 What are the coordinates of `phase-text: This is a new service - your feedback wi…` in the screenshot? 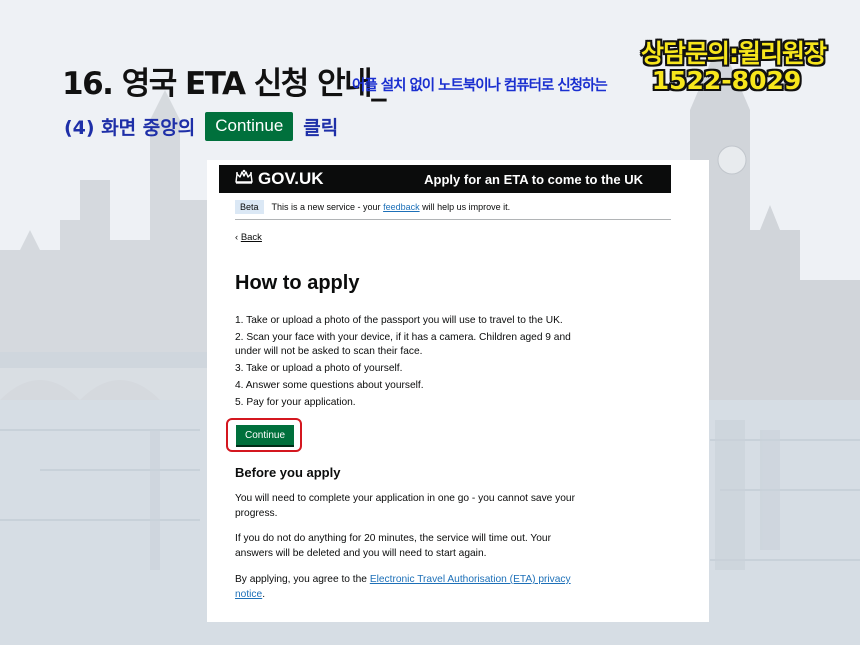 It's located at (391, 207).